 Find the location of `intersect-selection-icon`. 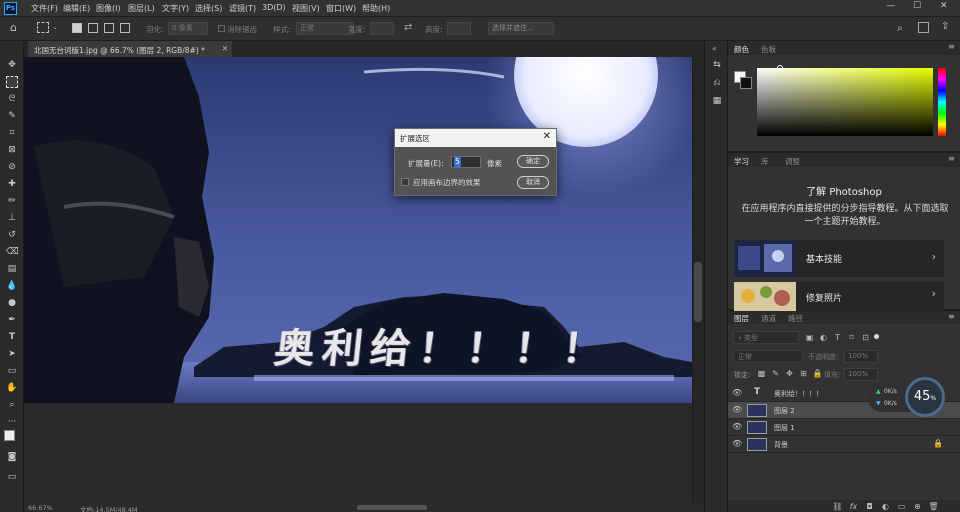

intersect-selection-icon is located at coordinates (125, 28).